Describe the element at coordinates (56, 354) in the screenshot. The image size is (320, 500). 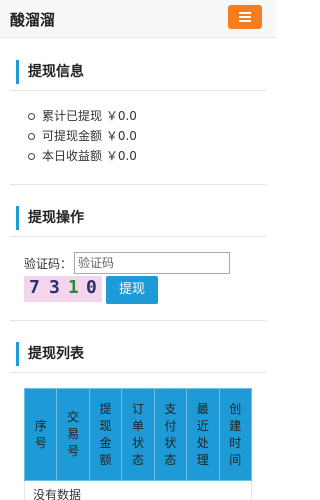
I see `withdraw-list-title: 提现列表` at that location.